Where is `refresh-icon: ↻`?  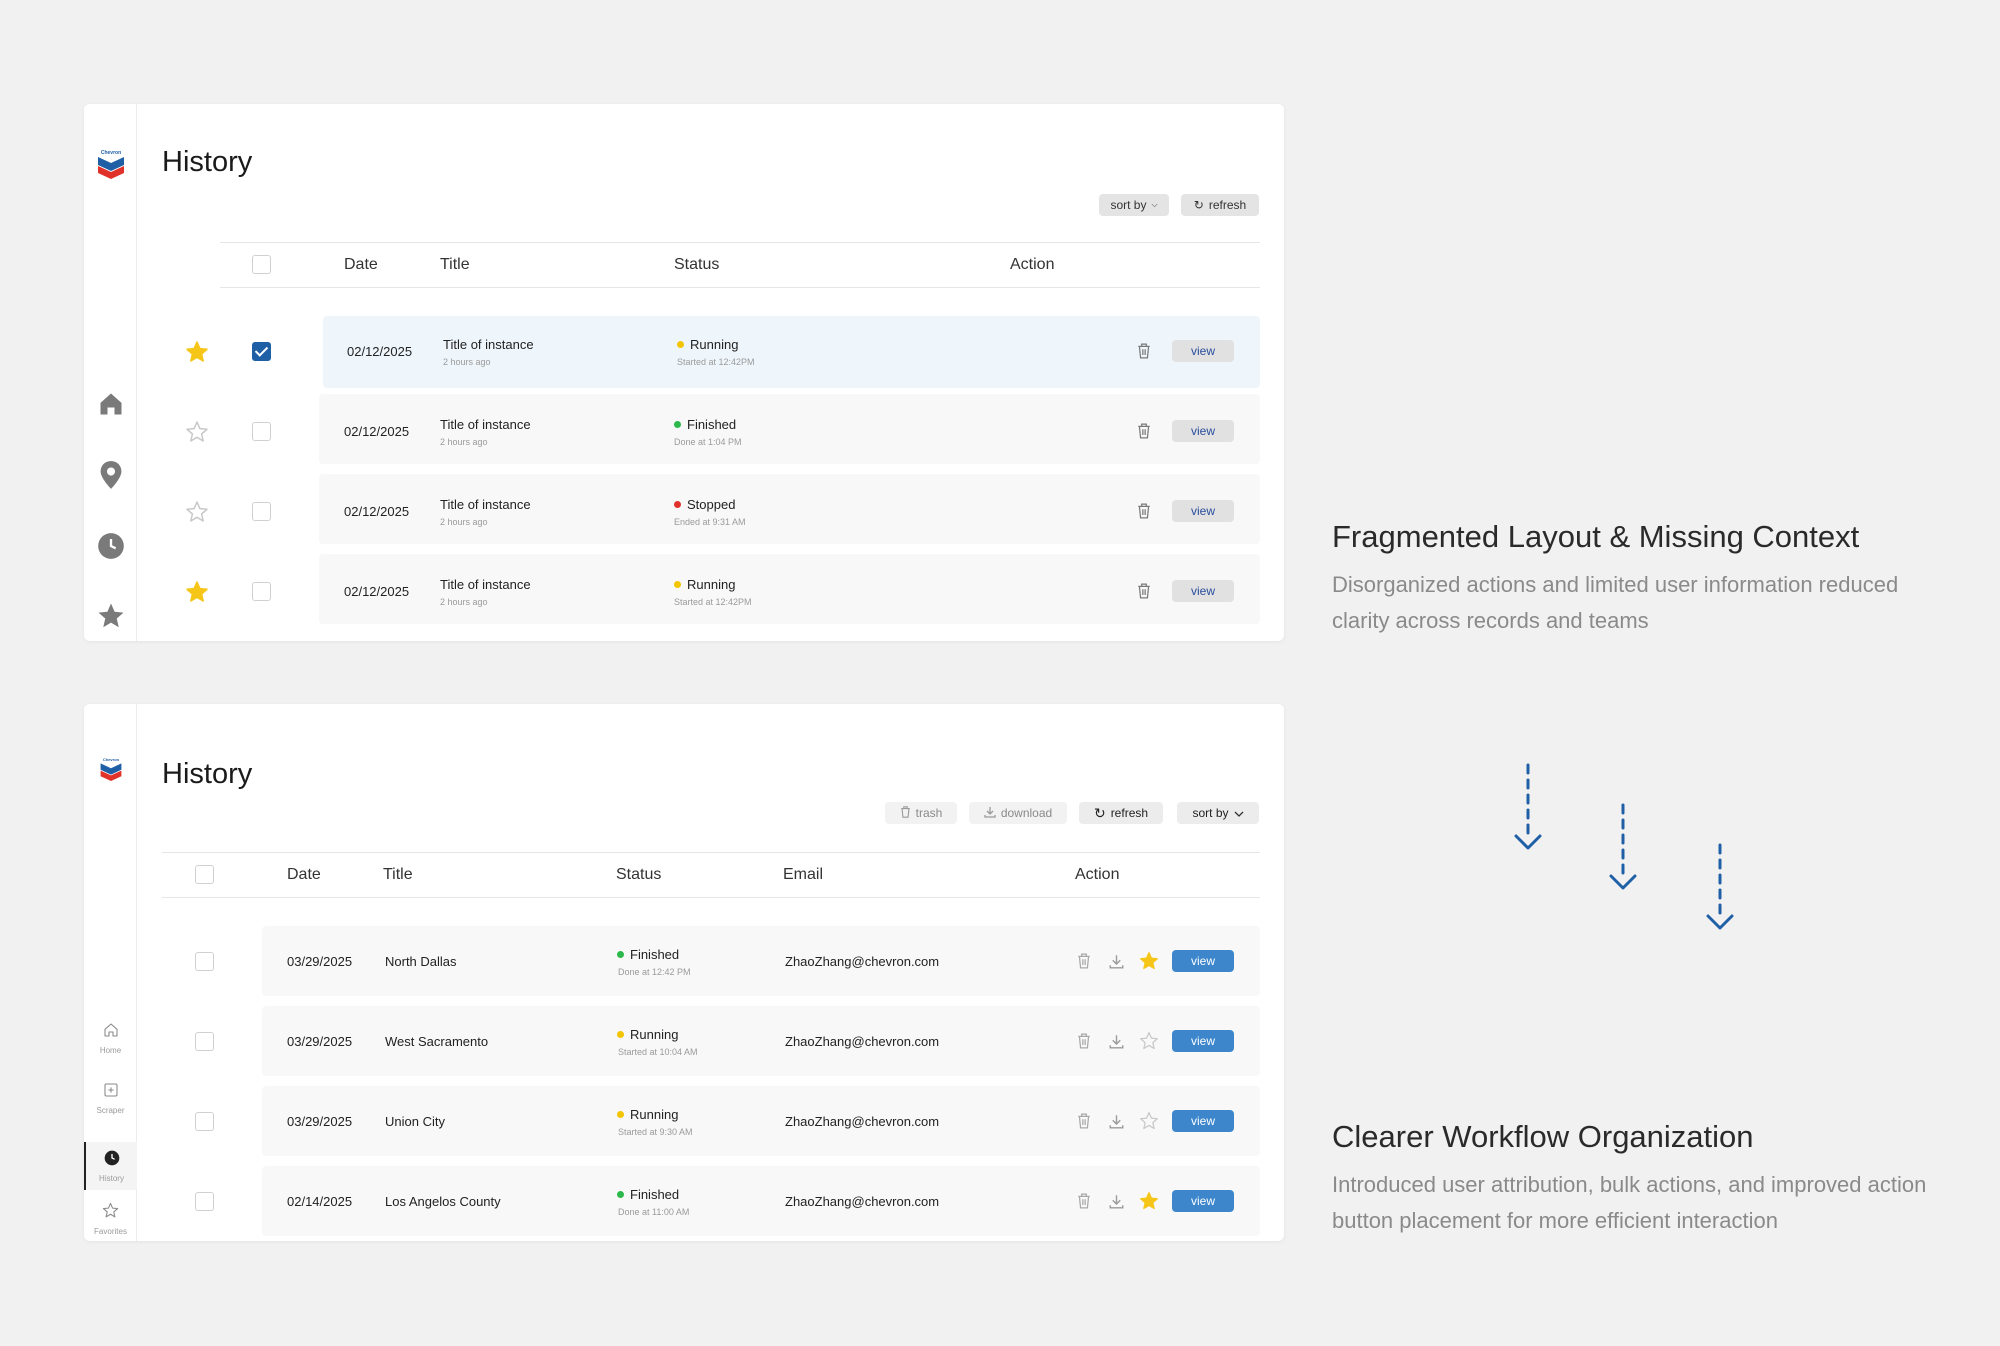 refresh-icon: ↻ is located at coordinates (1099, 812).